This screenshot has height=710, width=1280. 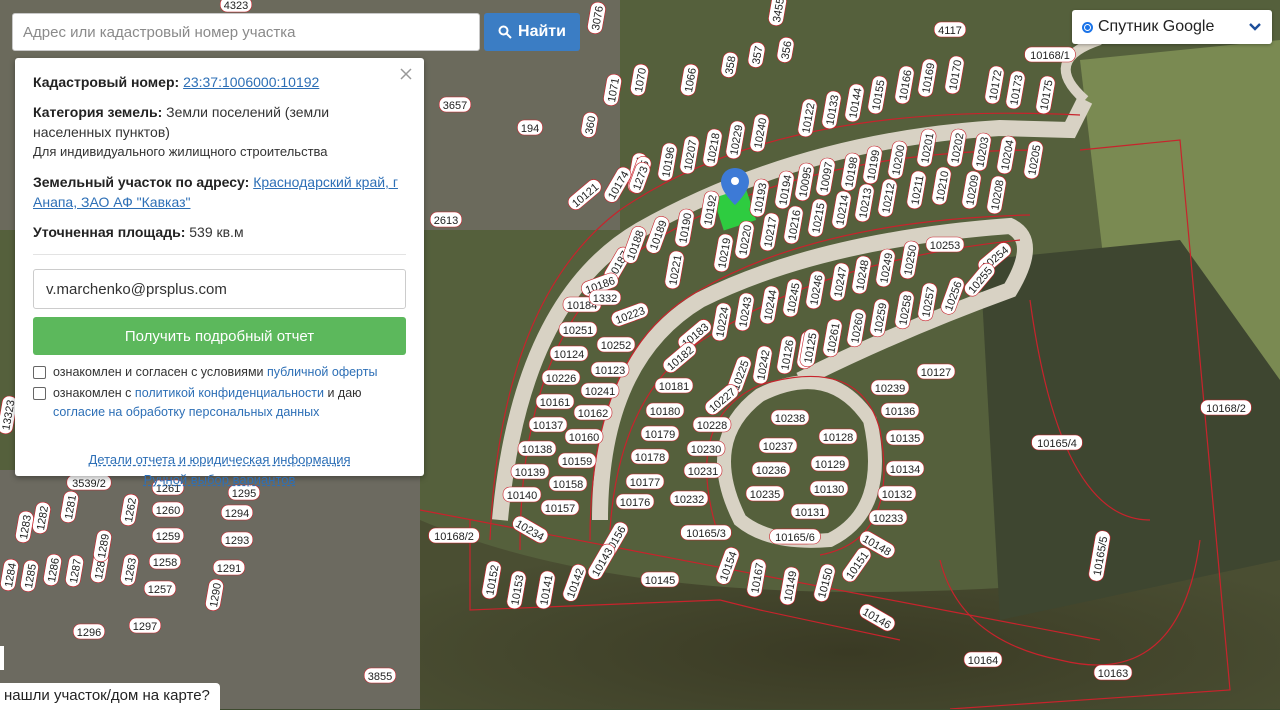 What do you see at coordinates (810, 511) in the screenshot?
I see `parcel-label: 10131` at bounding box center [810, 511].